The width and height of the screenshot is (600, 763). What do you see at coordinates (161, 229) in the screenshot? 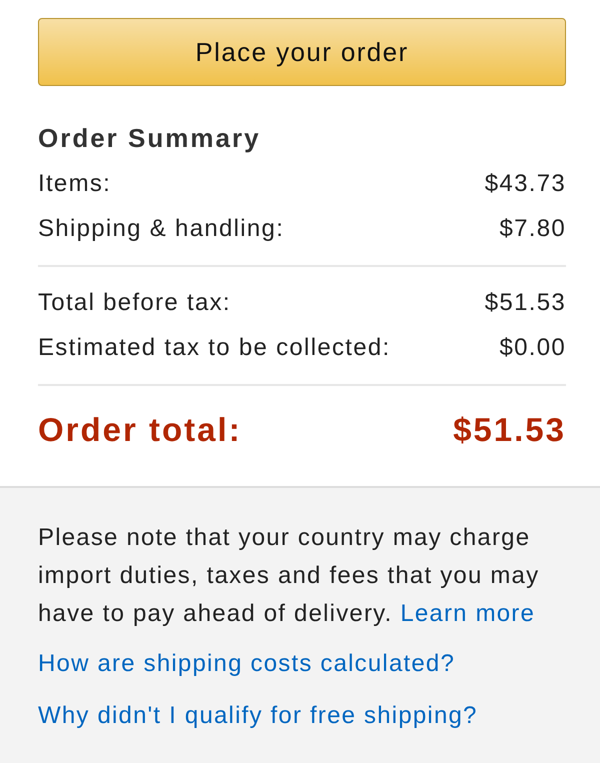
I see `line-item-label: Shipping & handling:` at bounding box center [161, 229].